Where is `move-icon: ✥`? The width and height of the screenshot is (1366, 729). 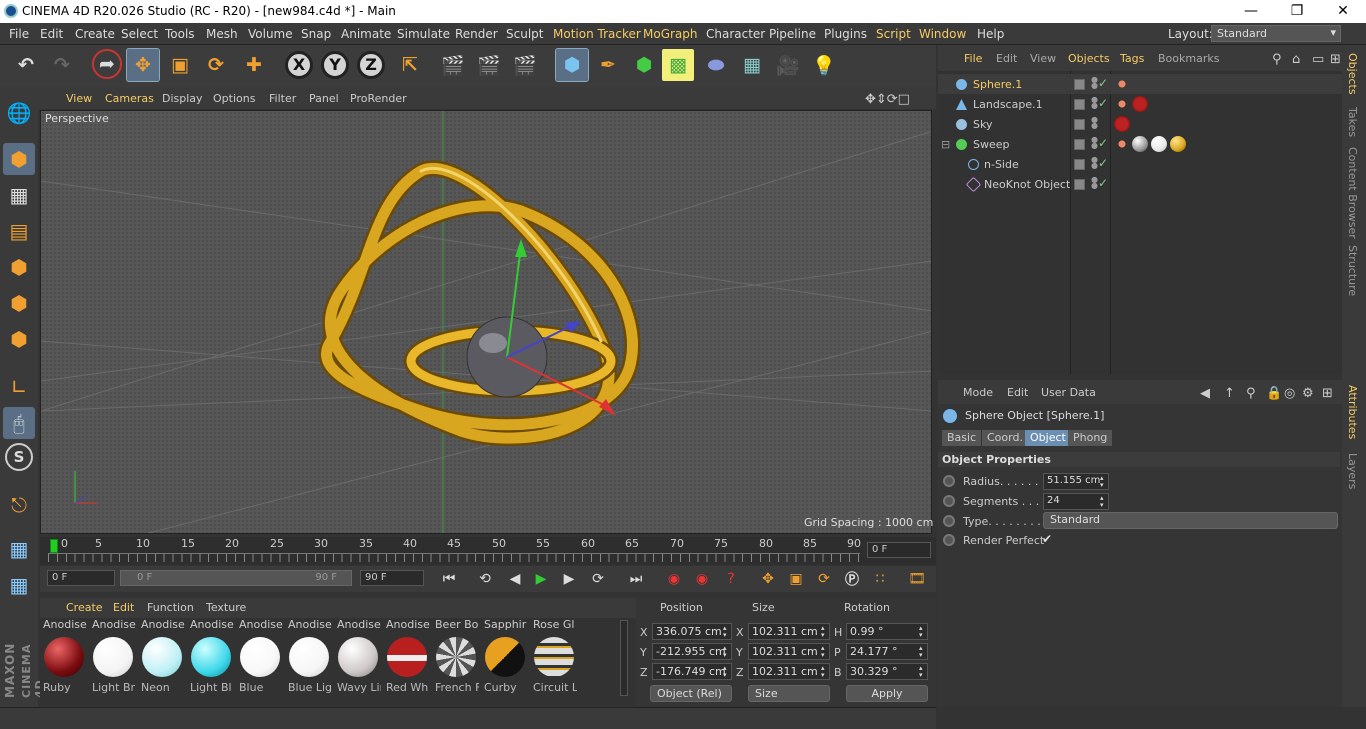
move-icon: ✥ is located at coordinates (143, 65).